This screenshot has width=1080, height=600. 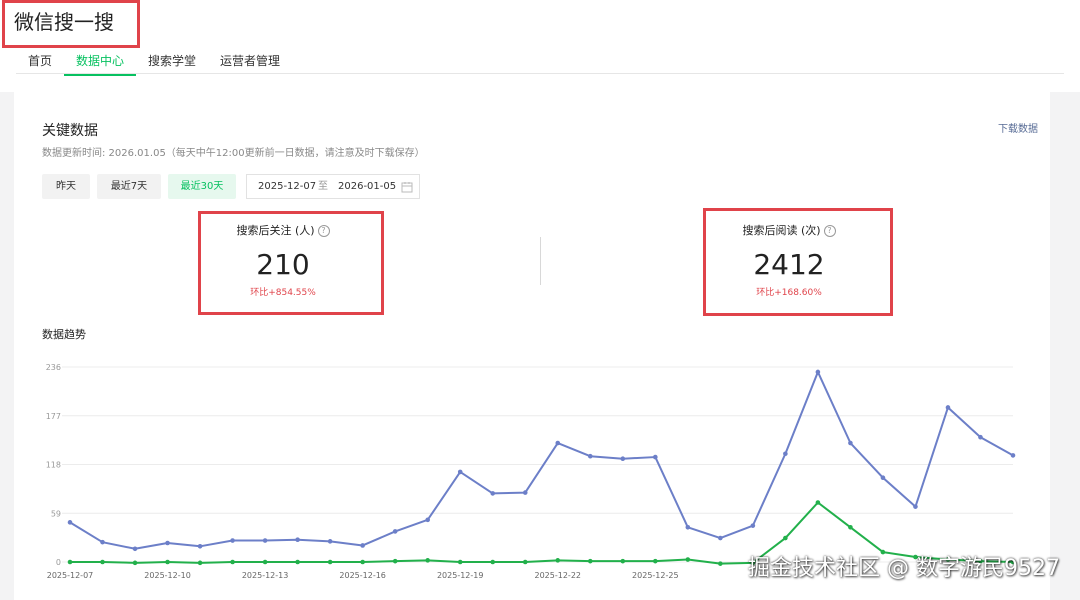 I want to click on y-tick-label: 236, so click(x=53, y=367).